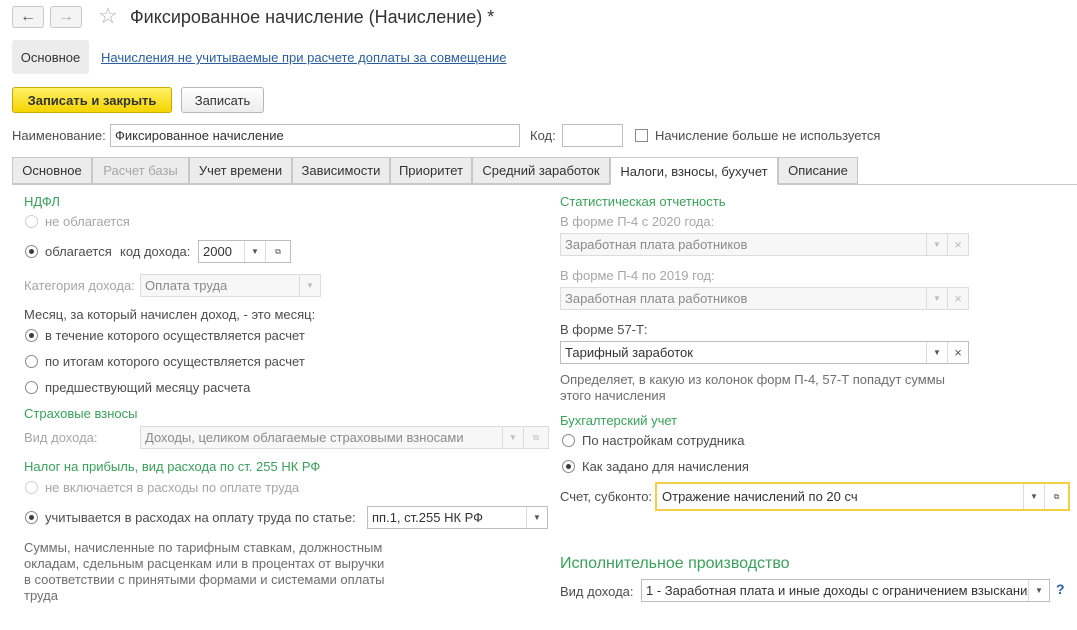 The width and height of the screenshot is (1077, 630). Describe the element at coordinates (222, 100) in the screenshot. I see `save-button: Записать` at that location.